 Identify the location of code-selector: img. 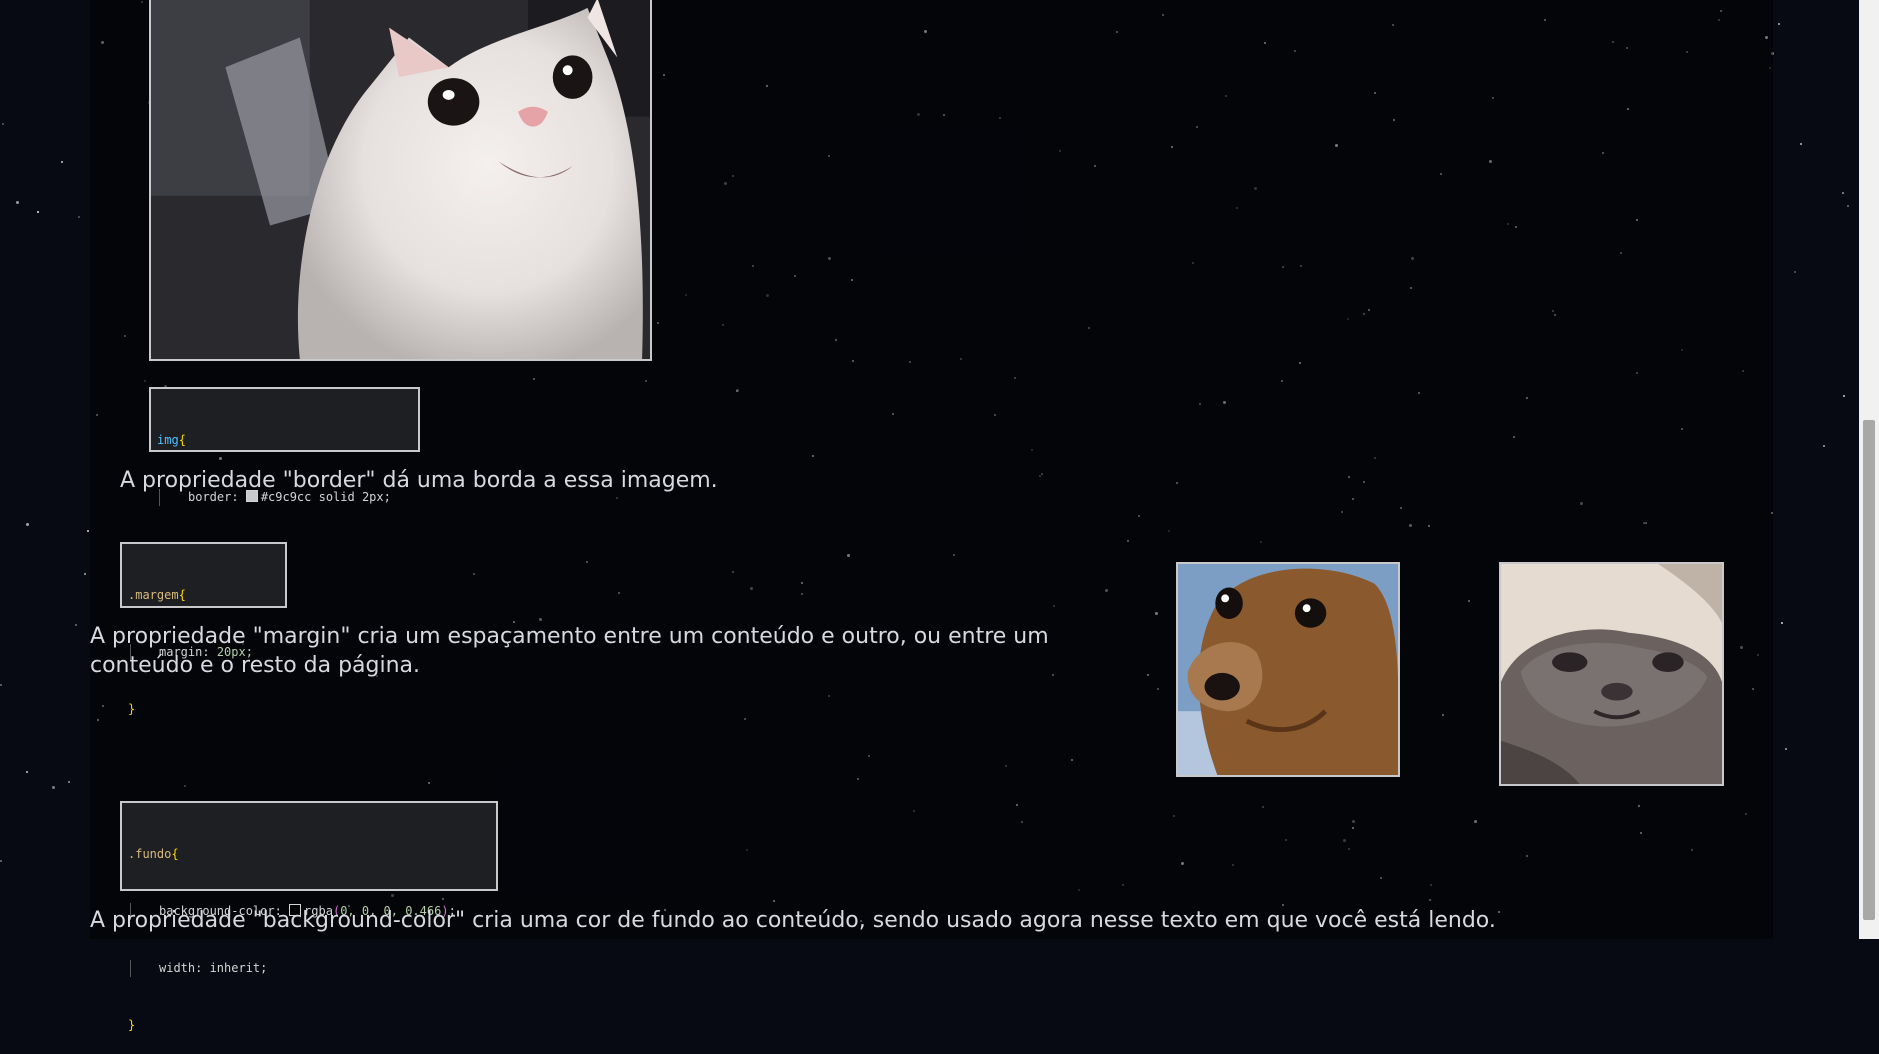
(168, 440).